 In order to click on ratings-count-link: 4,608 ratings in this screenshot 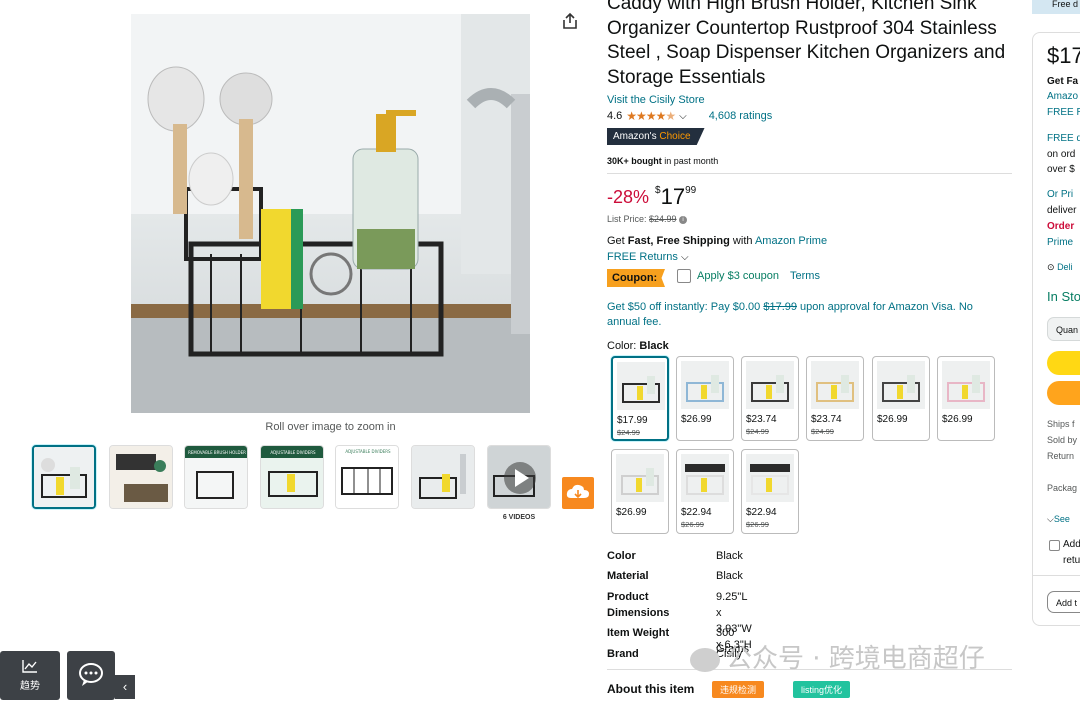, I will do `click(741, 116)`.